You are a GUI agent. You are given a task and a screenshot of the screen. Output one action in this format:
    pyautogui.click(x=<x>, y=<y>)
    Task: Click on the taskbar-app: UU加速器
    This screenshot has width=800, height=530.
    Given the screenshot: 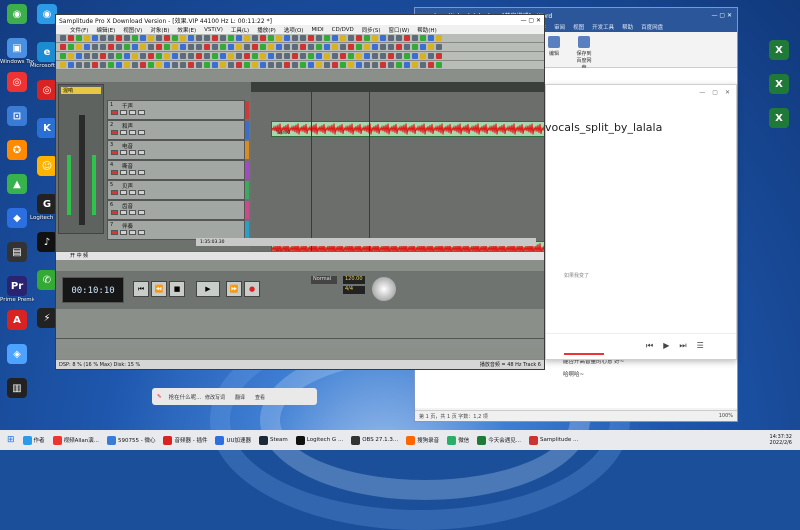 What is the action you would take?
    pyautogui.click(x=233, y=440)
    